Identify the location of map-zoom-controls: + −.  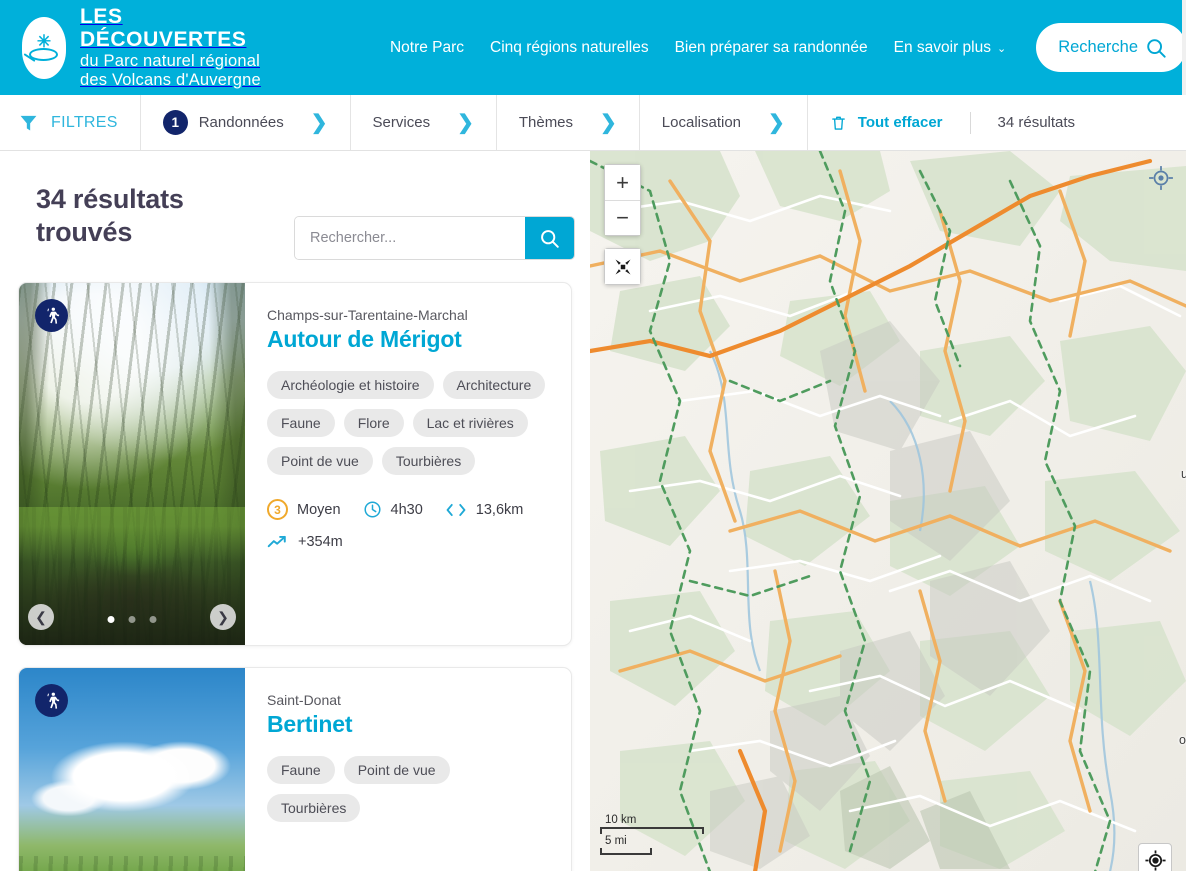
(622, 200).